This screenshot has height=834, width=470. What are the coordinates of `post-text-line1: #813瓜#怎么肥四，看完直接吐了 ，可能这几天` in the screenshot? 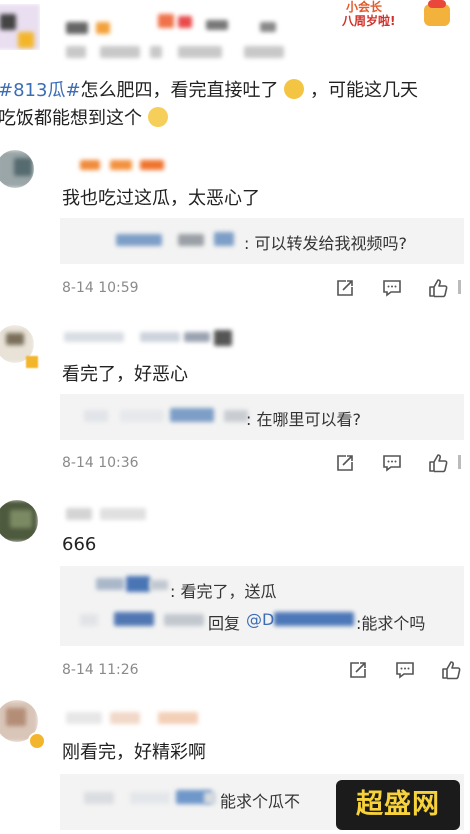 It's located at (209, 89).